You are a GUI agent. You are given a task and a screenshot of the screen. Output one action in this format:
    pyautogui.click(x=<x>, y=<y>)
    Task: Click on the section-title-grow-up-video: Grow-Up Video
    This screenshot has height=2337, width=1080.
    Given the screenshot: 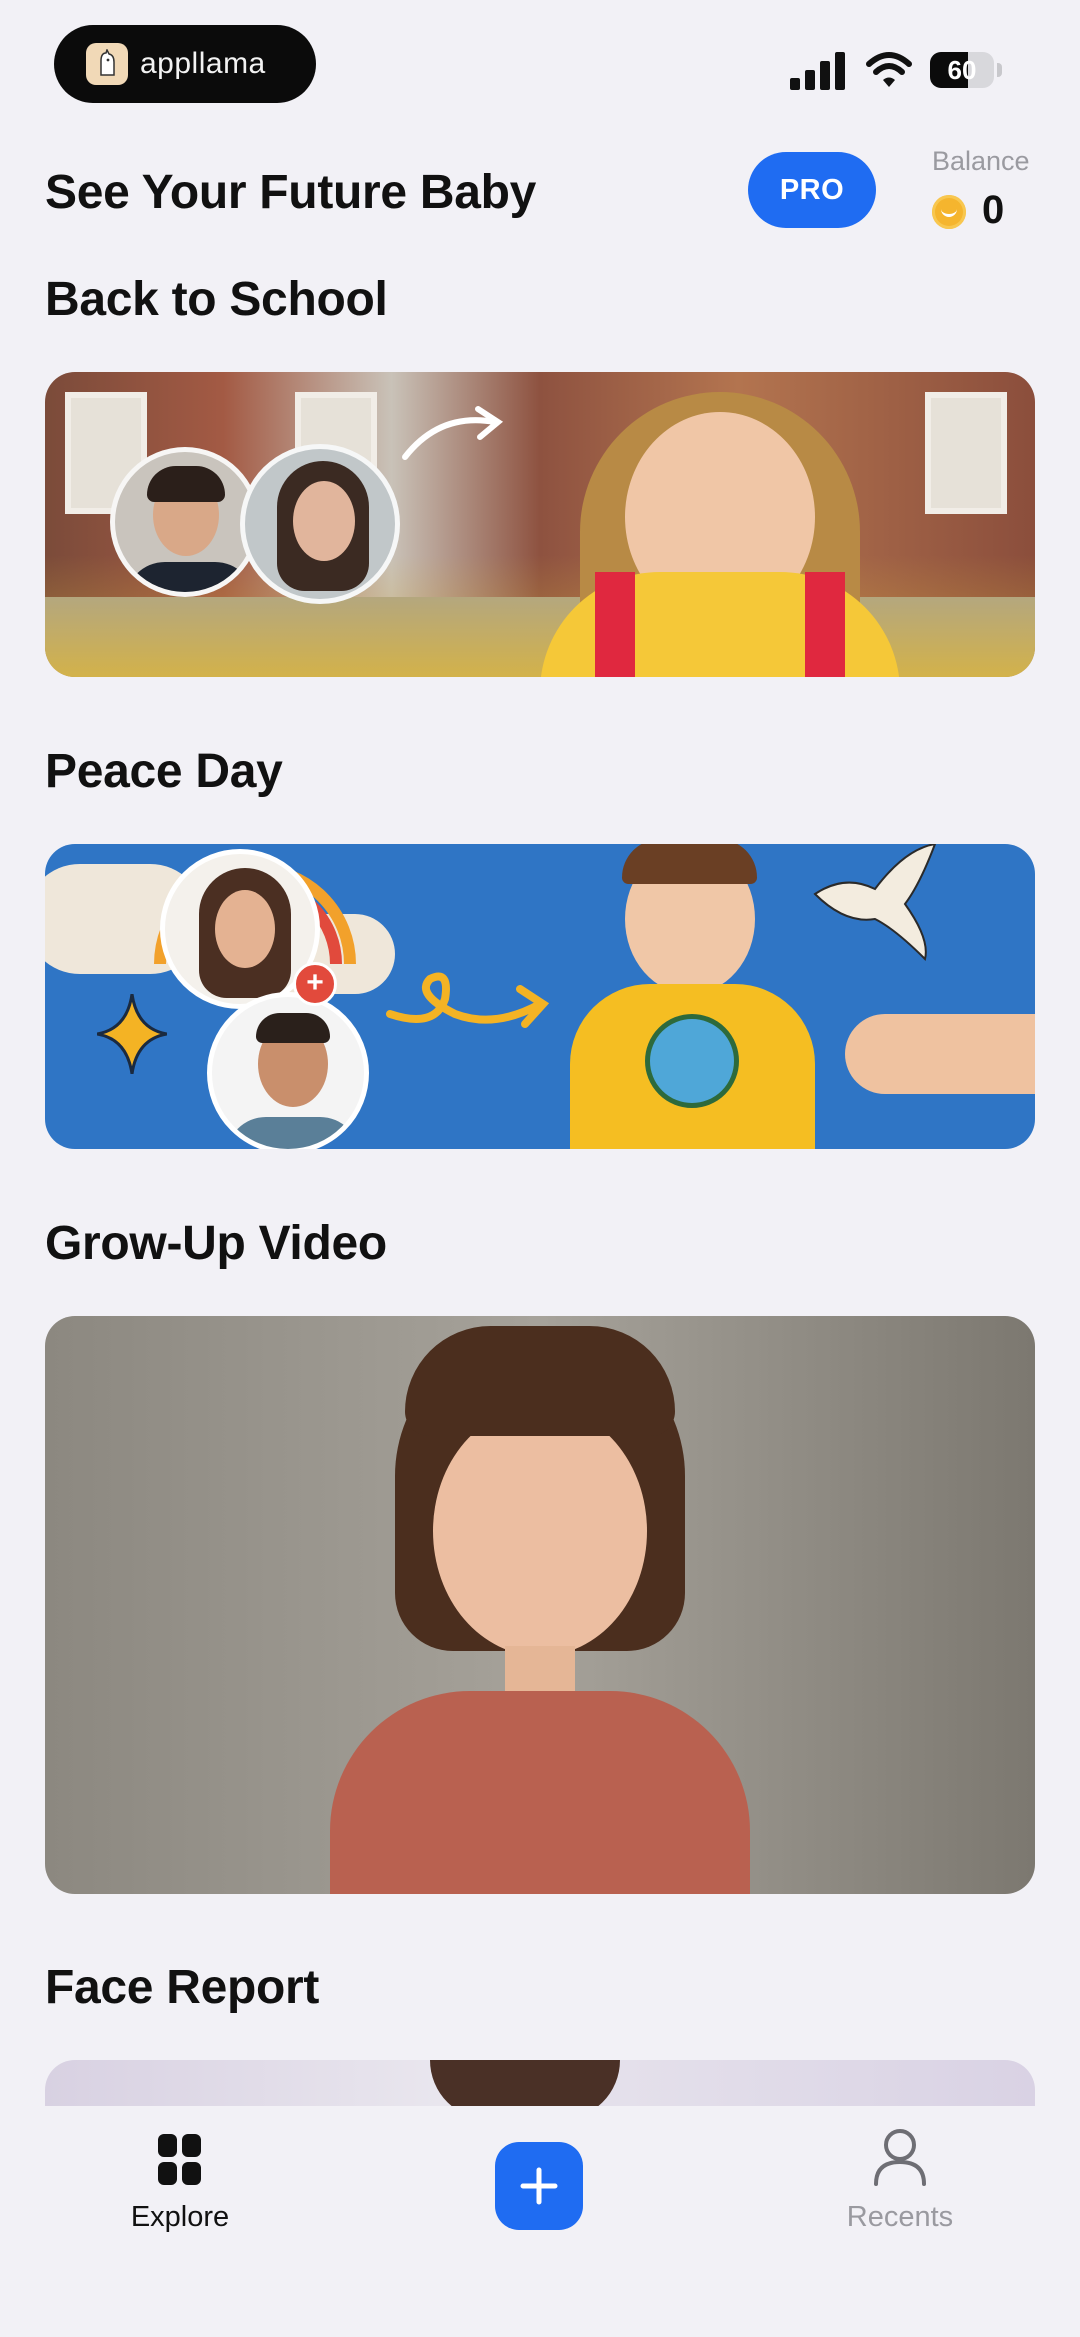 What is the action you would take?
    pyautogui.click(x=216, y=1243)
    